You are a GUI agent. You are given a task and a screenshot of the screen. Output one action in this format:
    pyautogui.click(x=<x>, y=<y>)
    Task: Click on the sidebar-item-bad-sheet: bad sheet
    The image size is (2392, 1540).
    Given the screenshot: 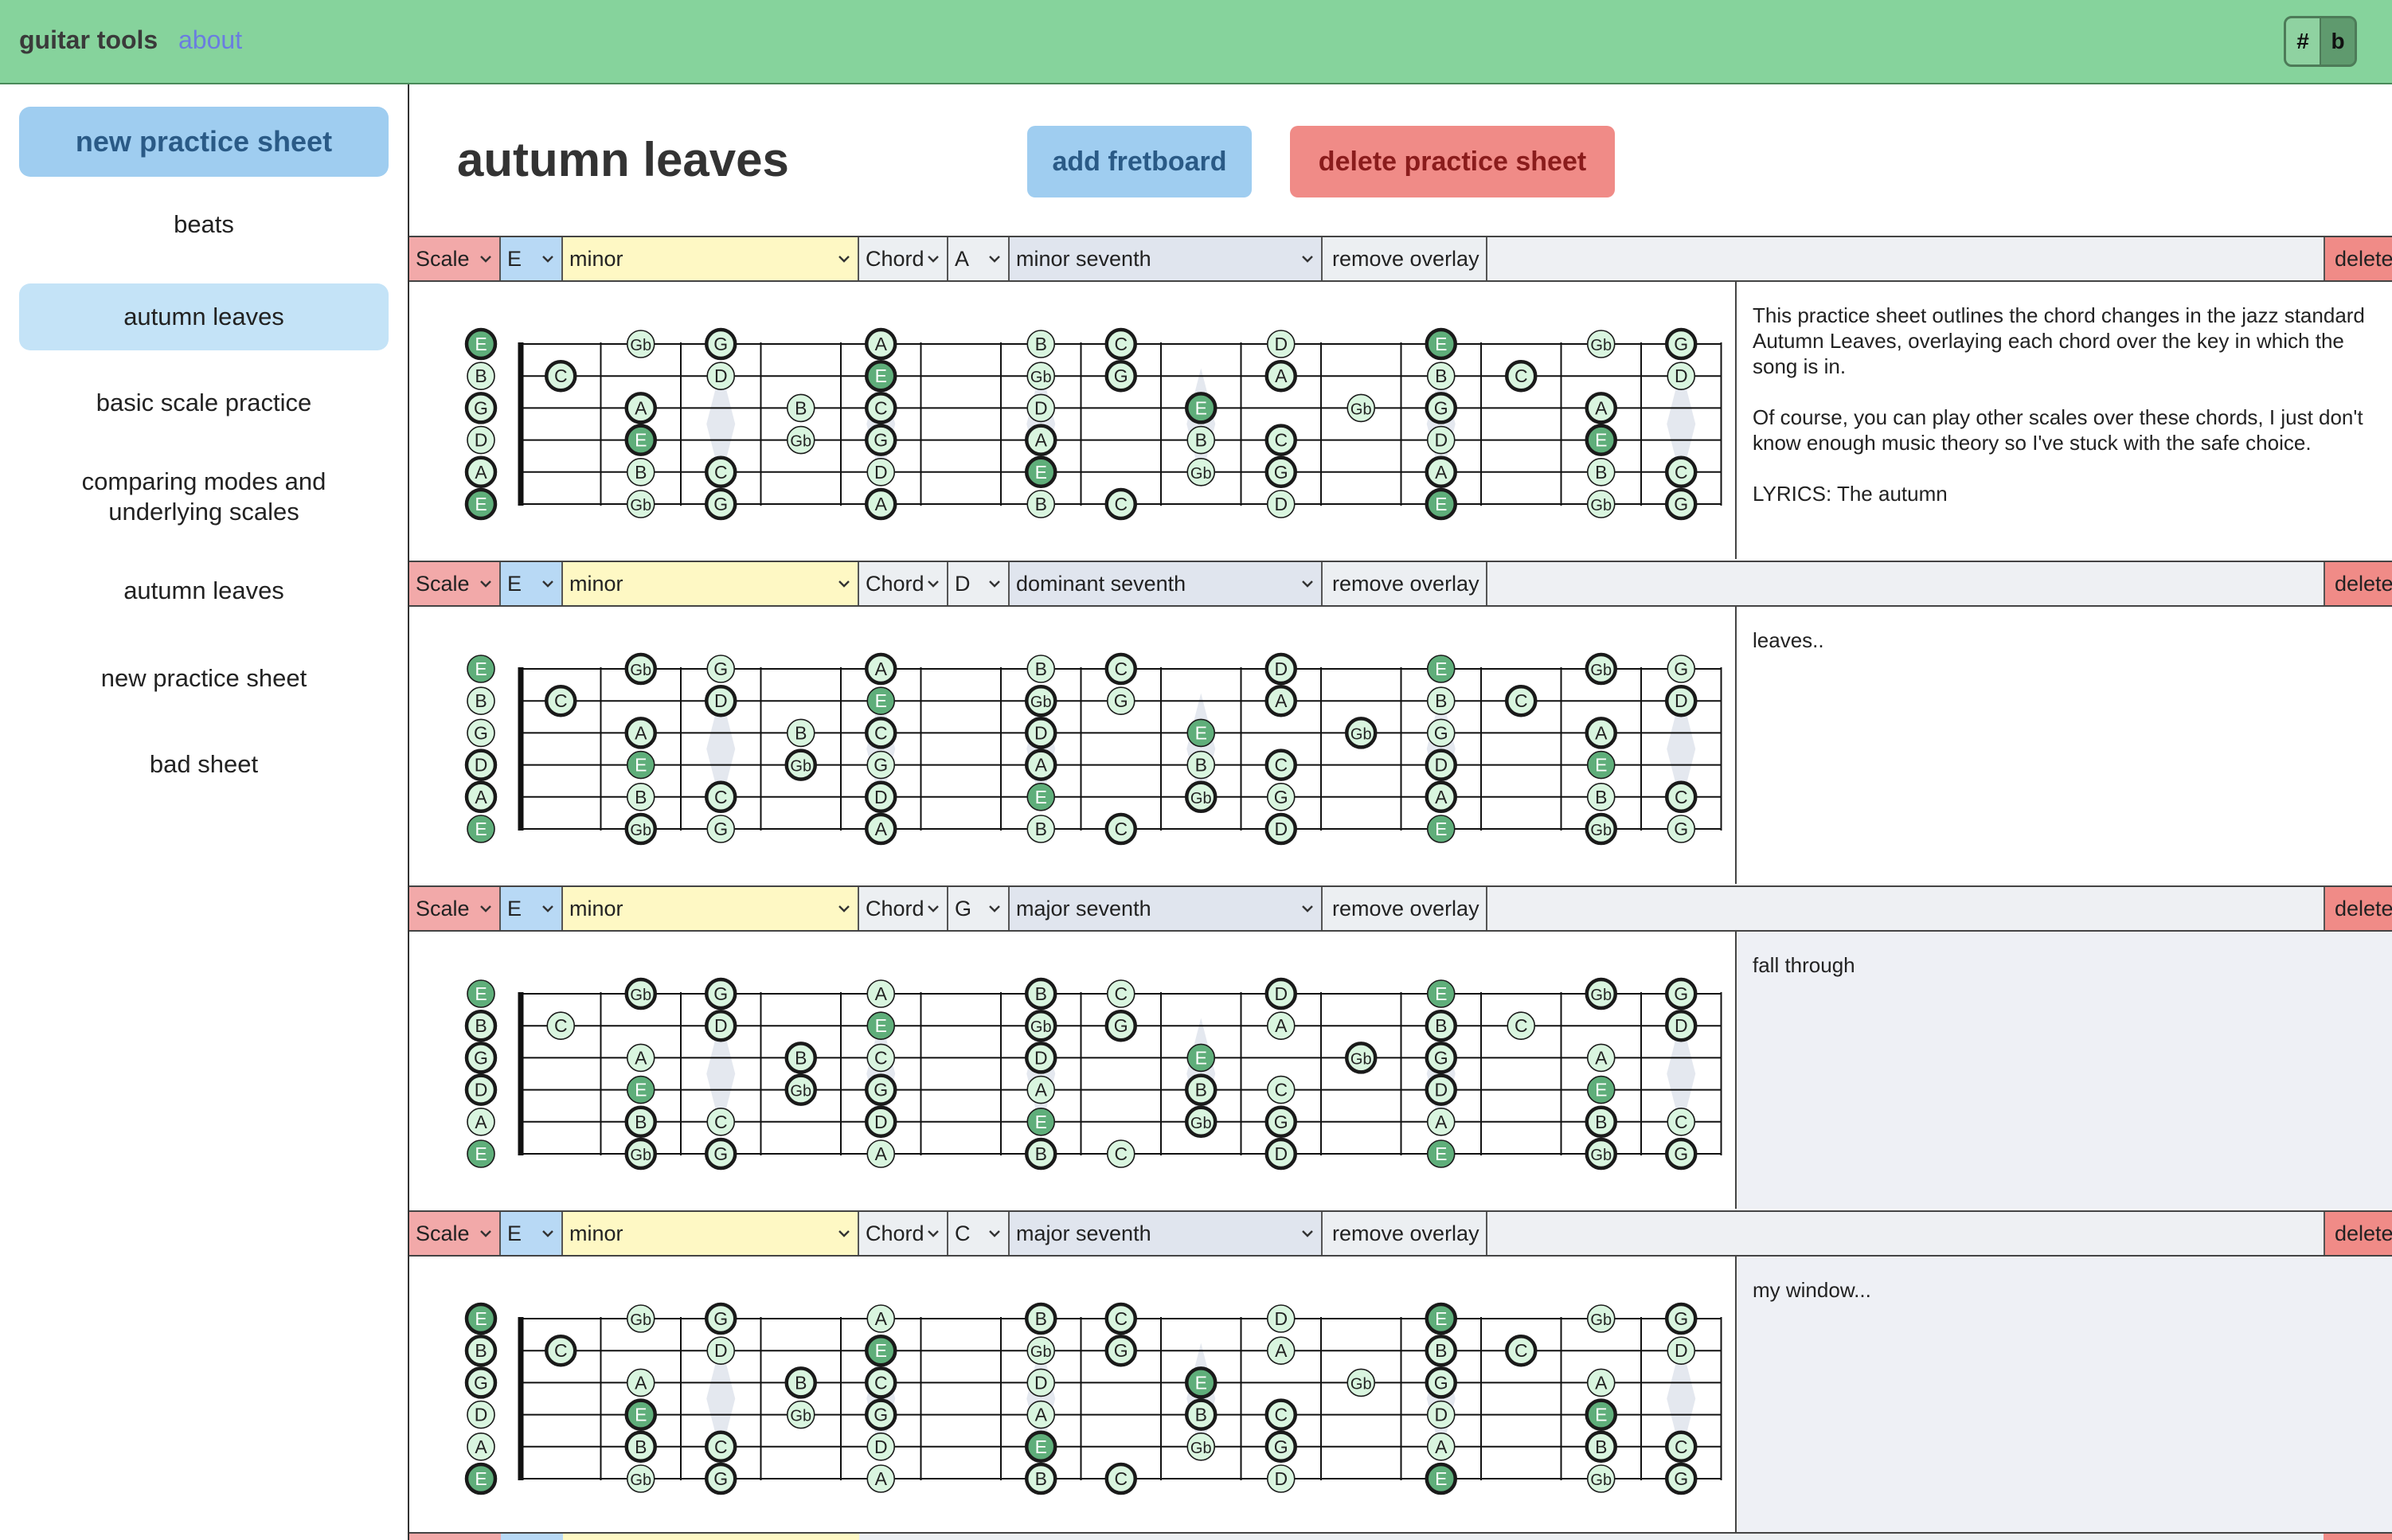 What is the action you would take?
    pyautogui.click(x=204, y=764)
    